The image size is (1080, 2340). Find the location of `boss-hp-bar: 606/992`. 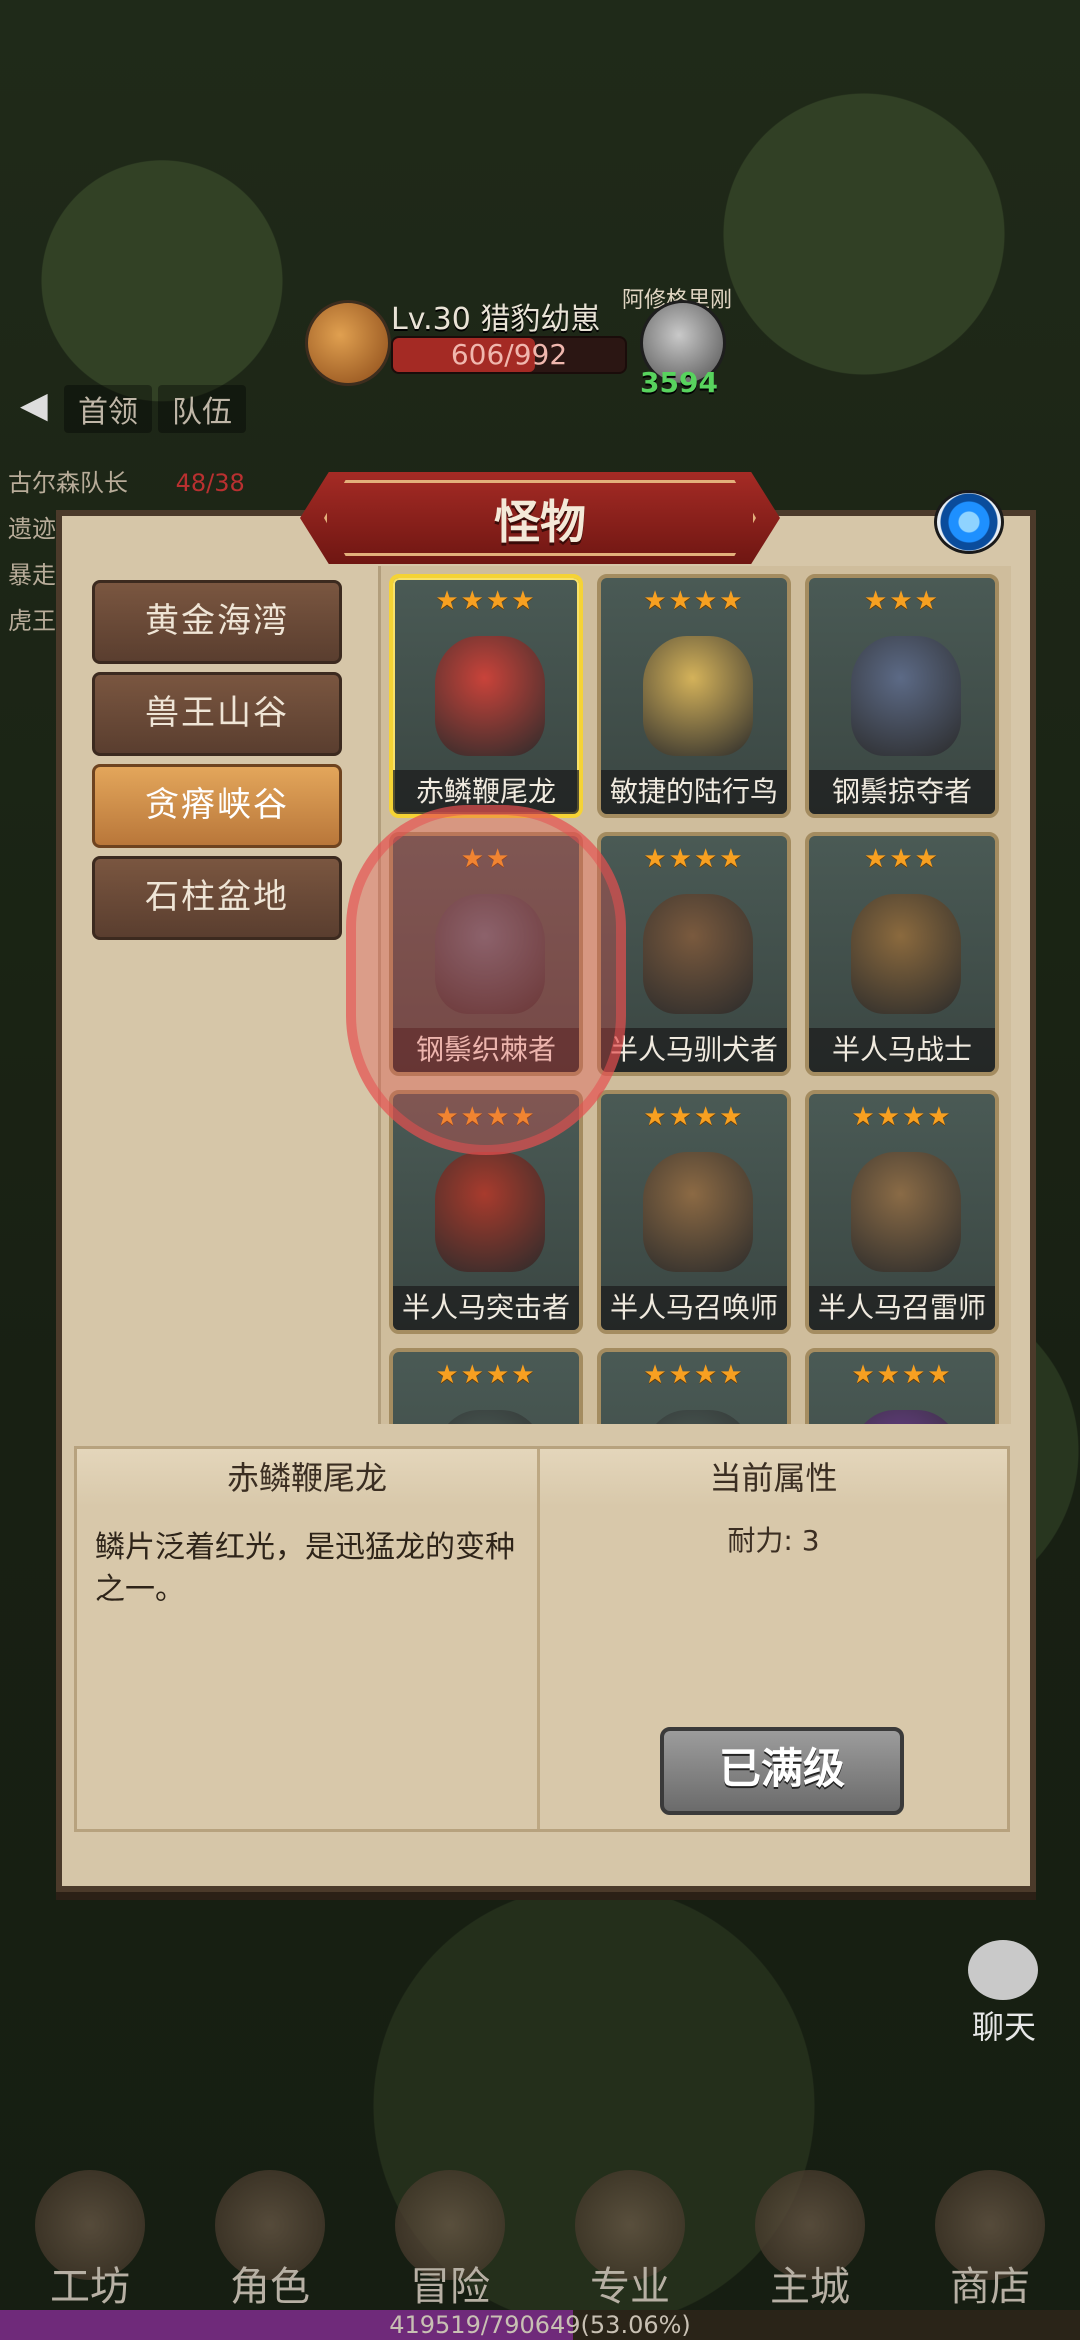

boss-hp-bar: 606/992 is located at coordinates (509, 355).